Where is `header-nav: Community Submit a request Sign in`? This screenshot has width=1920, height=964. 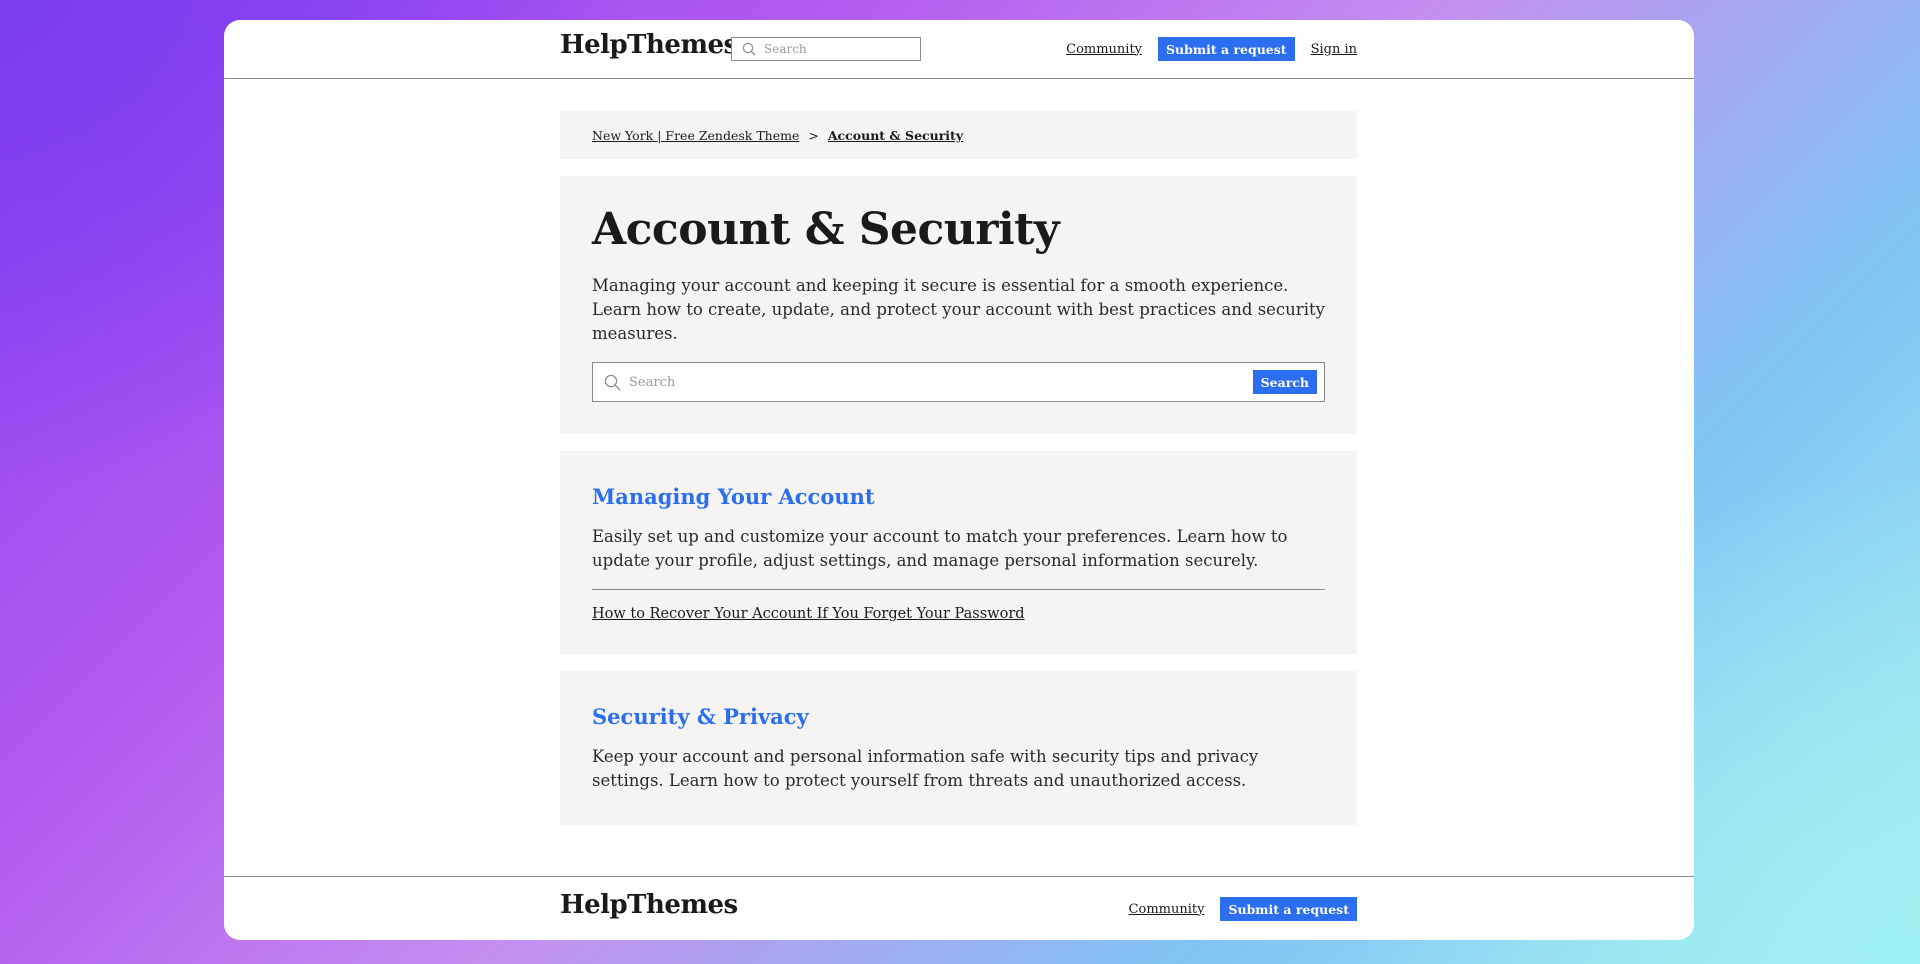
header-nav: Community Submit a request Sign in is located at coordinates (1211, 49).